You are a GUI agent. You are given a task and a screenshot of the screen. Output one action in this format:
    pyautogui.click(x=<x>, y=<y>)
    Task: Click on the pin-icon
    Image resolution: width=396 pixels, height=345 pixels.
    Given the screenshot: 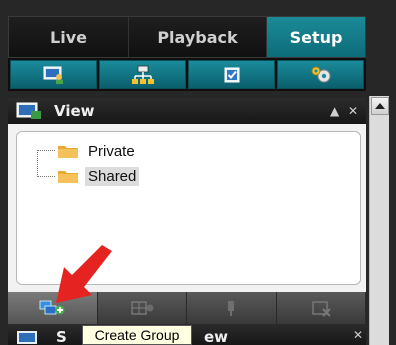 What is the action you would take?
    pyautogui.click(x=231, y=308)
    